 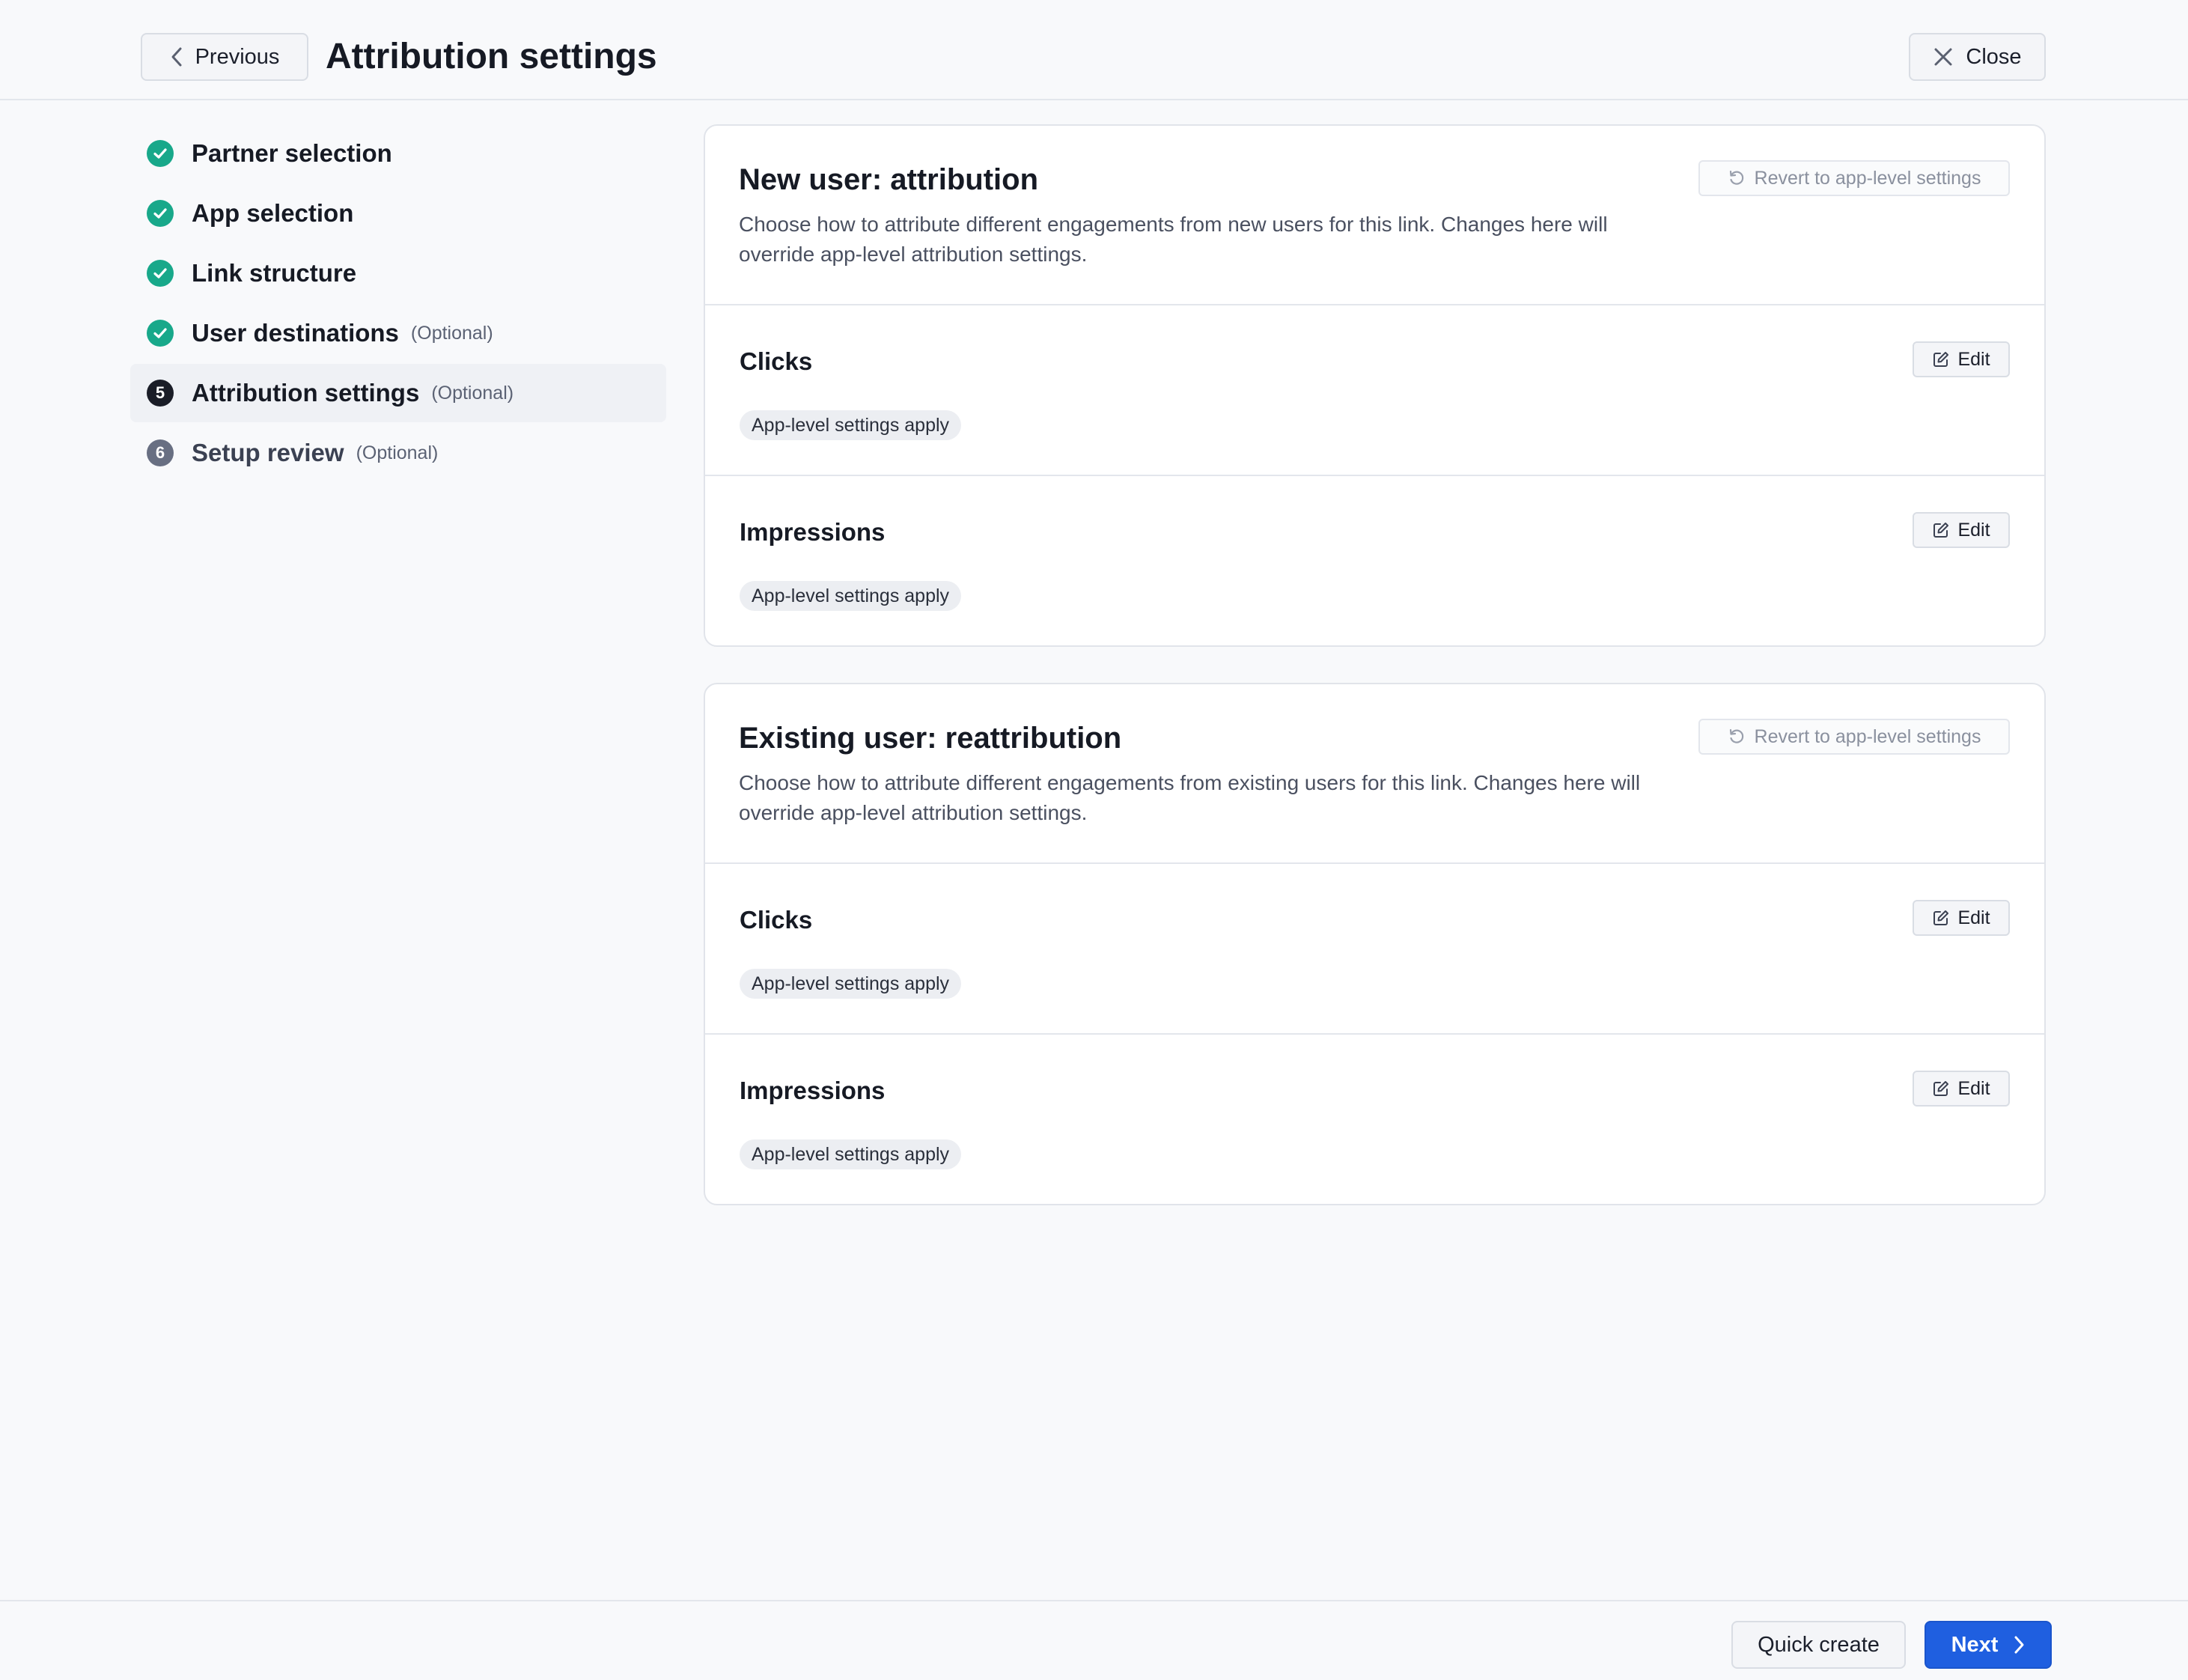 I want to click on close-button: Close, so click(x=1977, y=57).